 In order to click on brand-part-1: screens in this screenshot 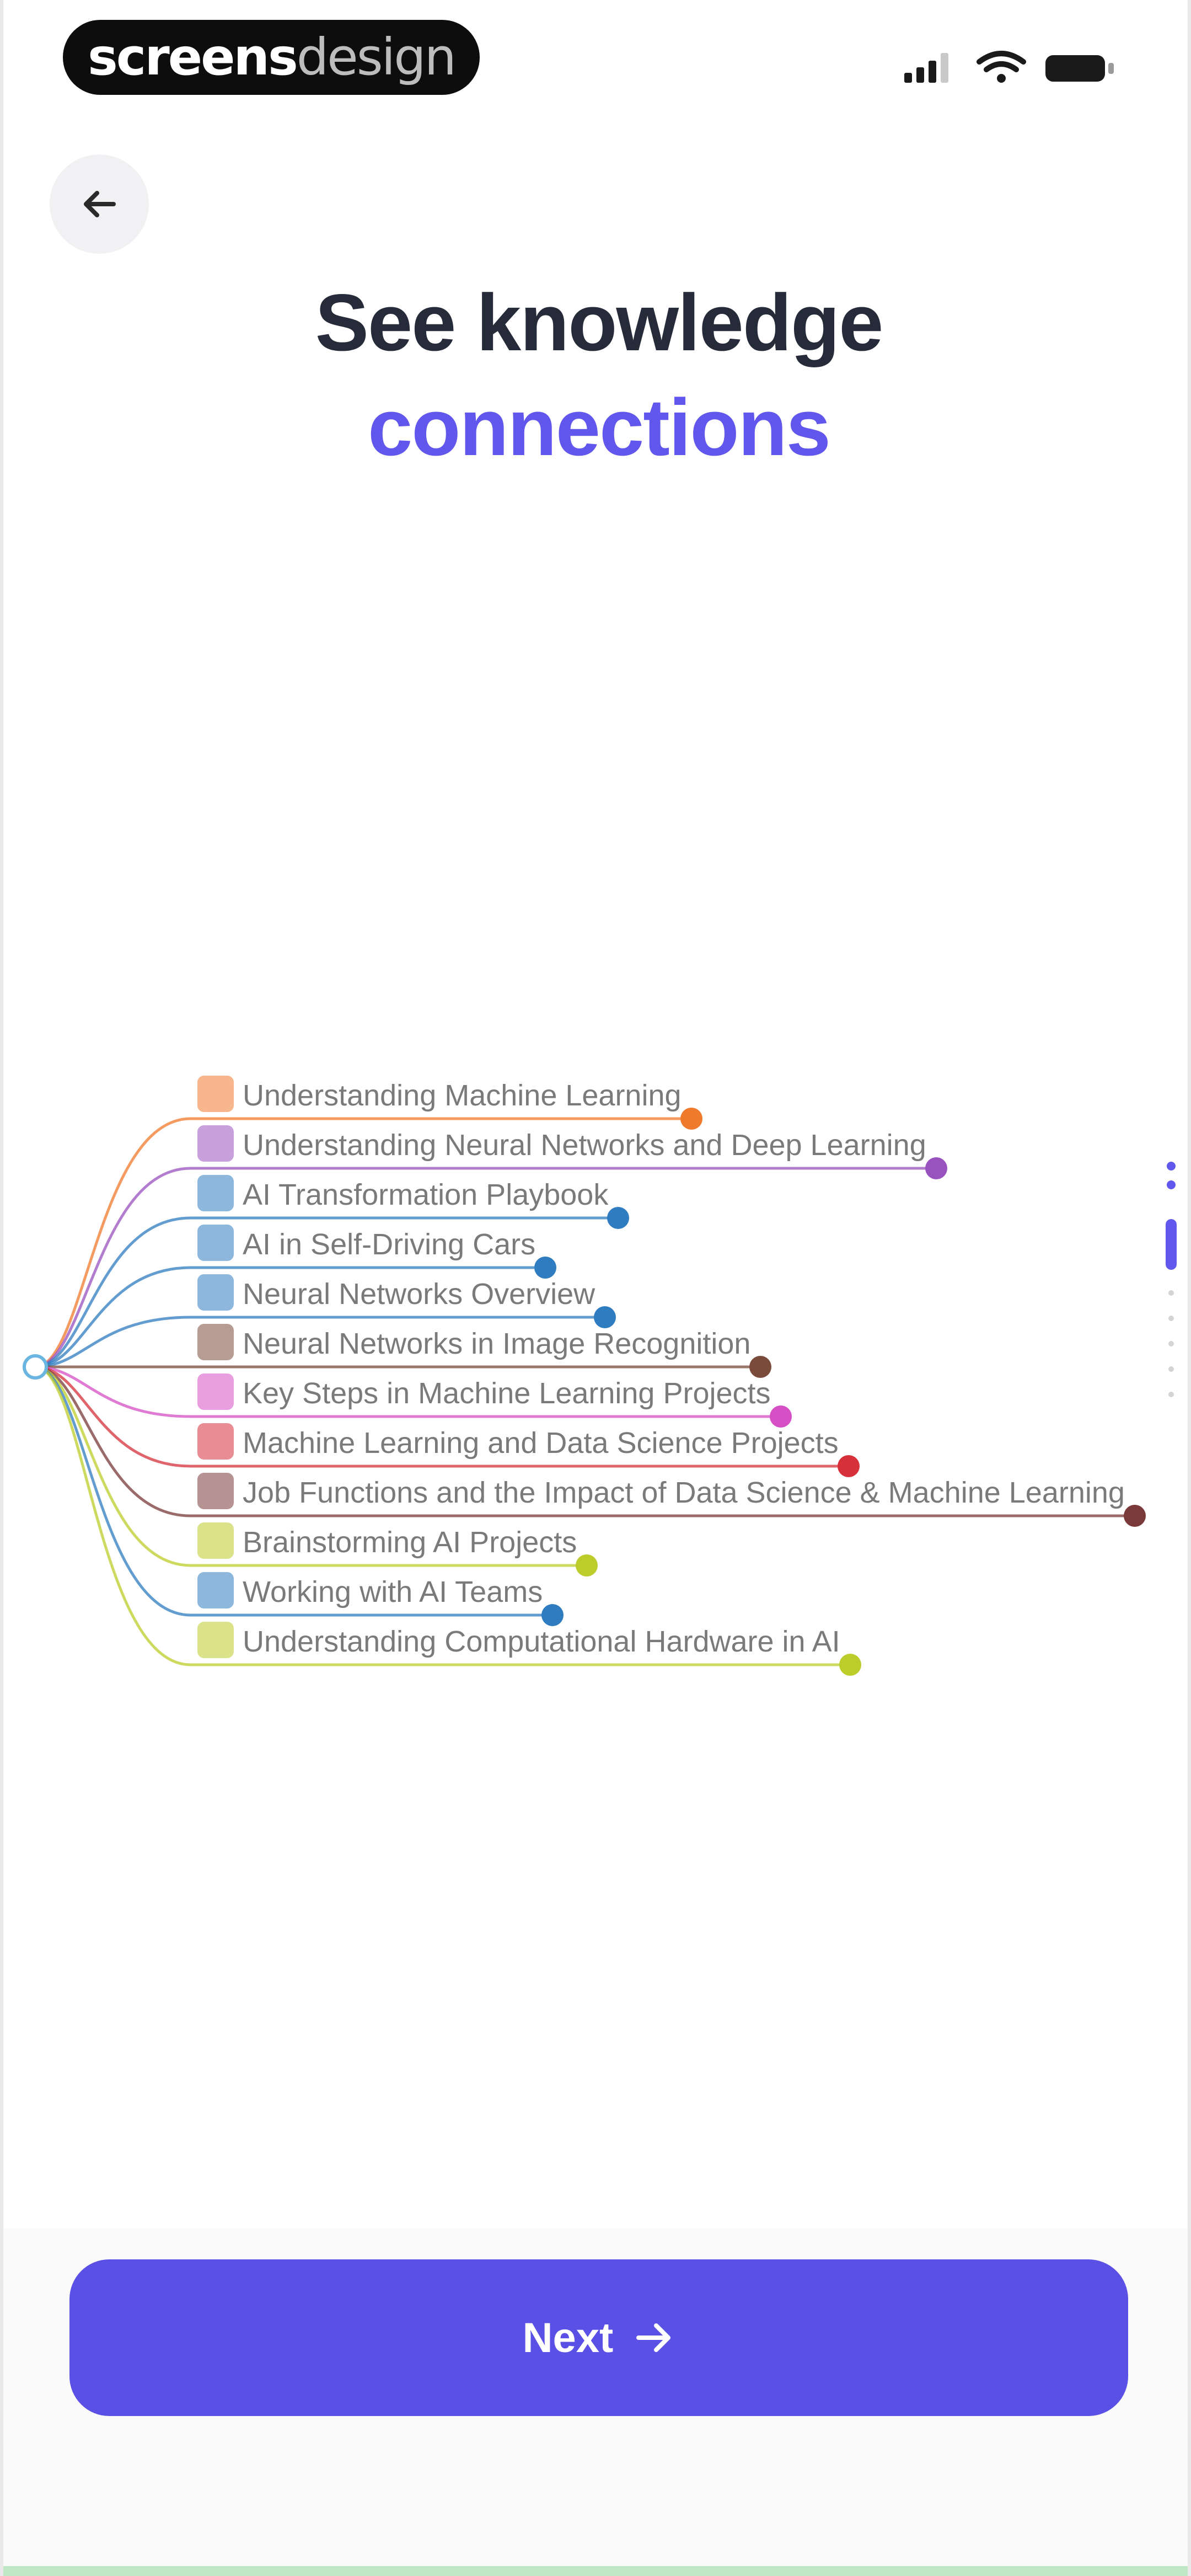, I will do `click(193, 57)`.